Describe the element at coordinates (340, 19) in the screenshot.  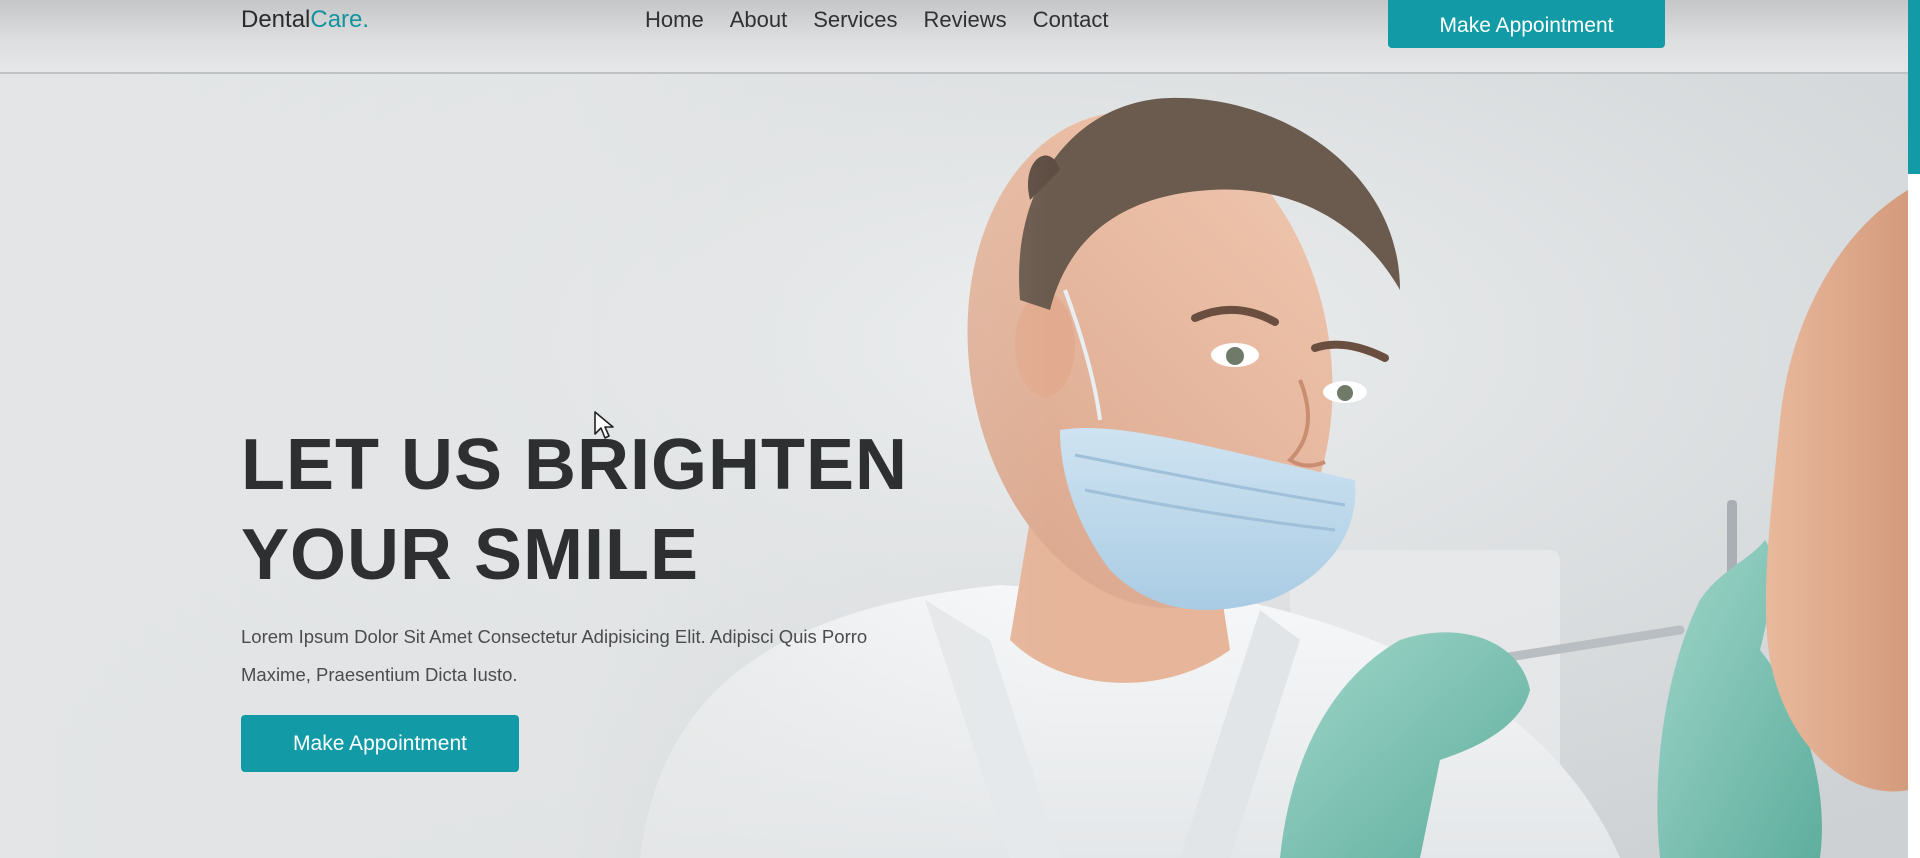
I see `logo-text-accent: Care.` at that location.